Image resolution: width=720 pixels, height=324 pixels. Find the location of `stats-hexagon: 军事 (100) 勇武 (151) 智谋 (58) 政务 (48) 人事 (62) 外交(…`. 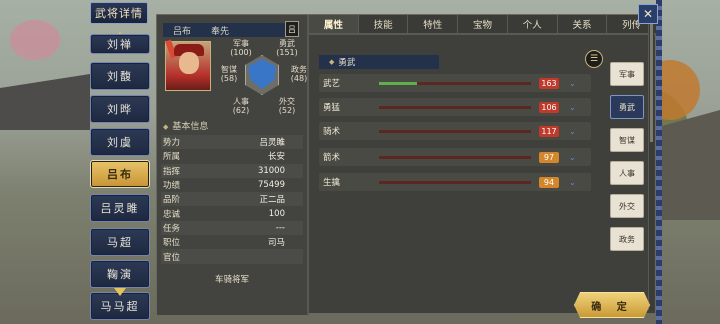

stats-hexagon: 军事 (100) 勇武 (151) 智谋 (58) 政务 (48) 人事 (62) 外交(… is located at coordinates (263, 82).